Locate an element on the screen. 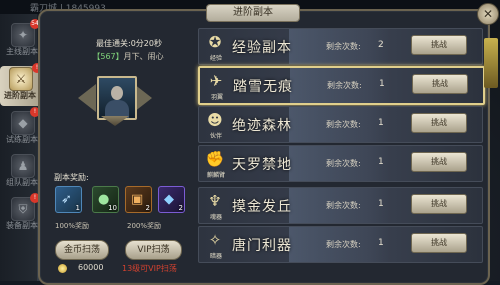 The height and width of the screenshot is (285, 500). sidebar-item-equipment-dungeon: ⛨ ! 装备副本 is located at coordinates (21, 214).